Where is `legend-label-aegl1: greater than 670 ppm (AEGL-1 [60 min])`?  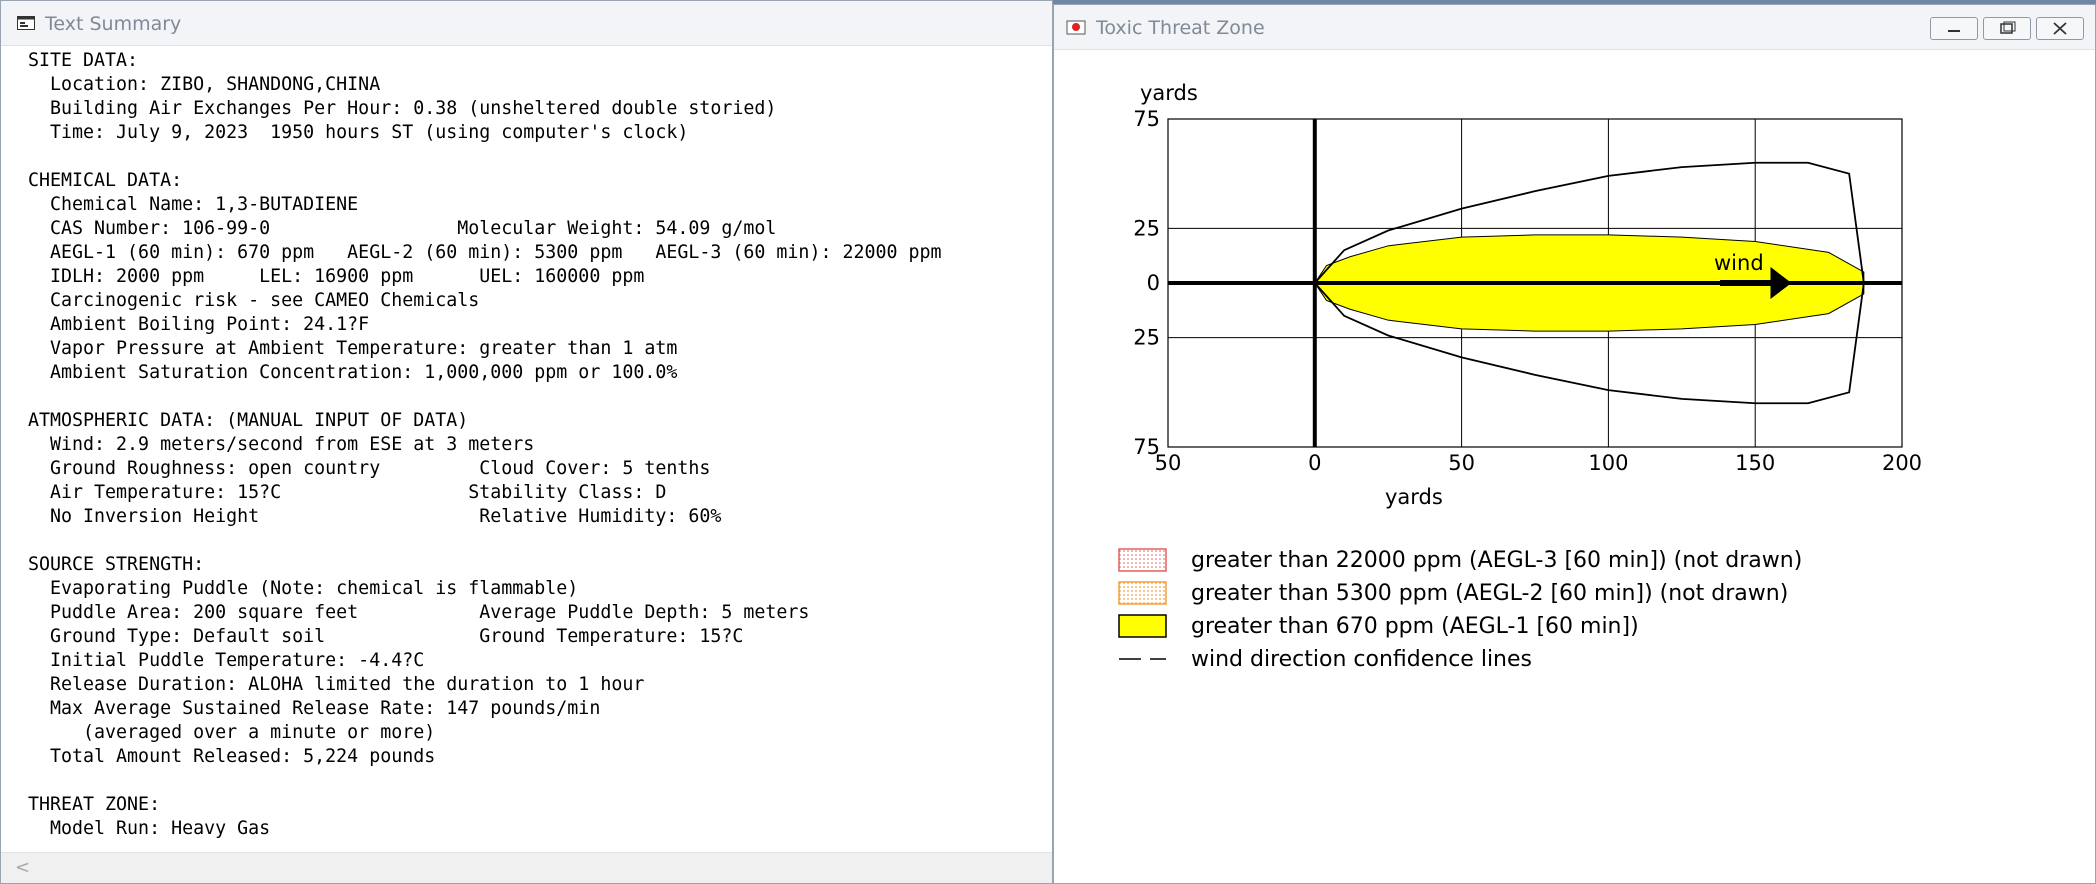
legend-label-aegl1: greater than 670 ppm (AEGL-1 [60 min]) is located at coordinates (1415, 626).